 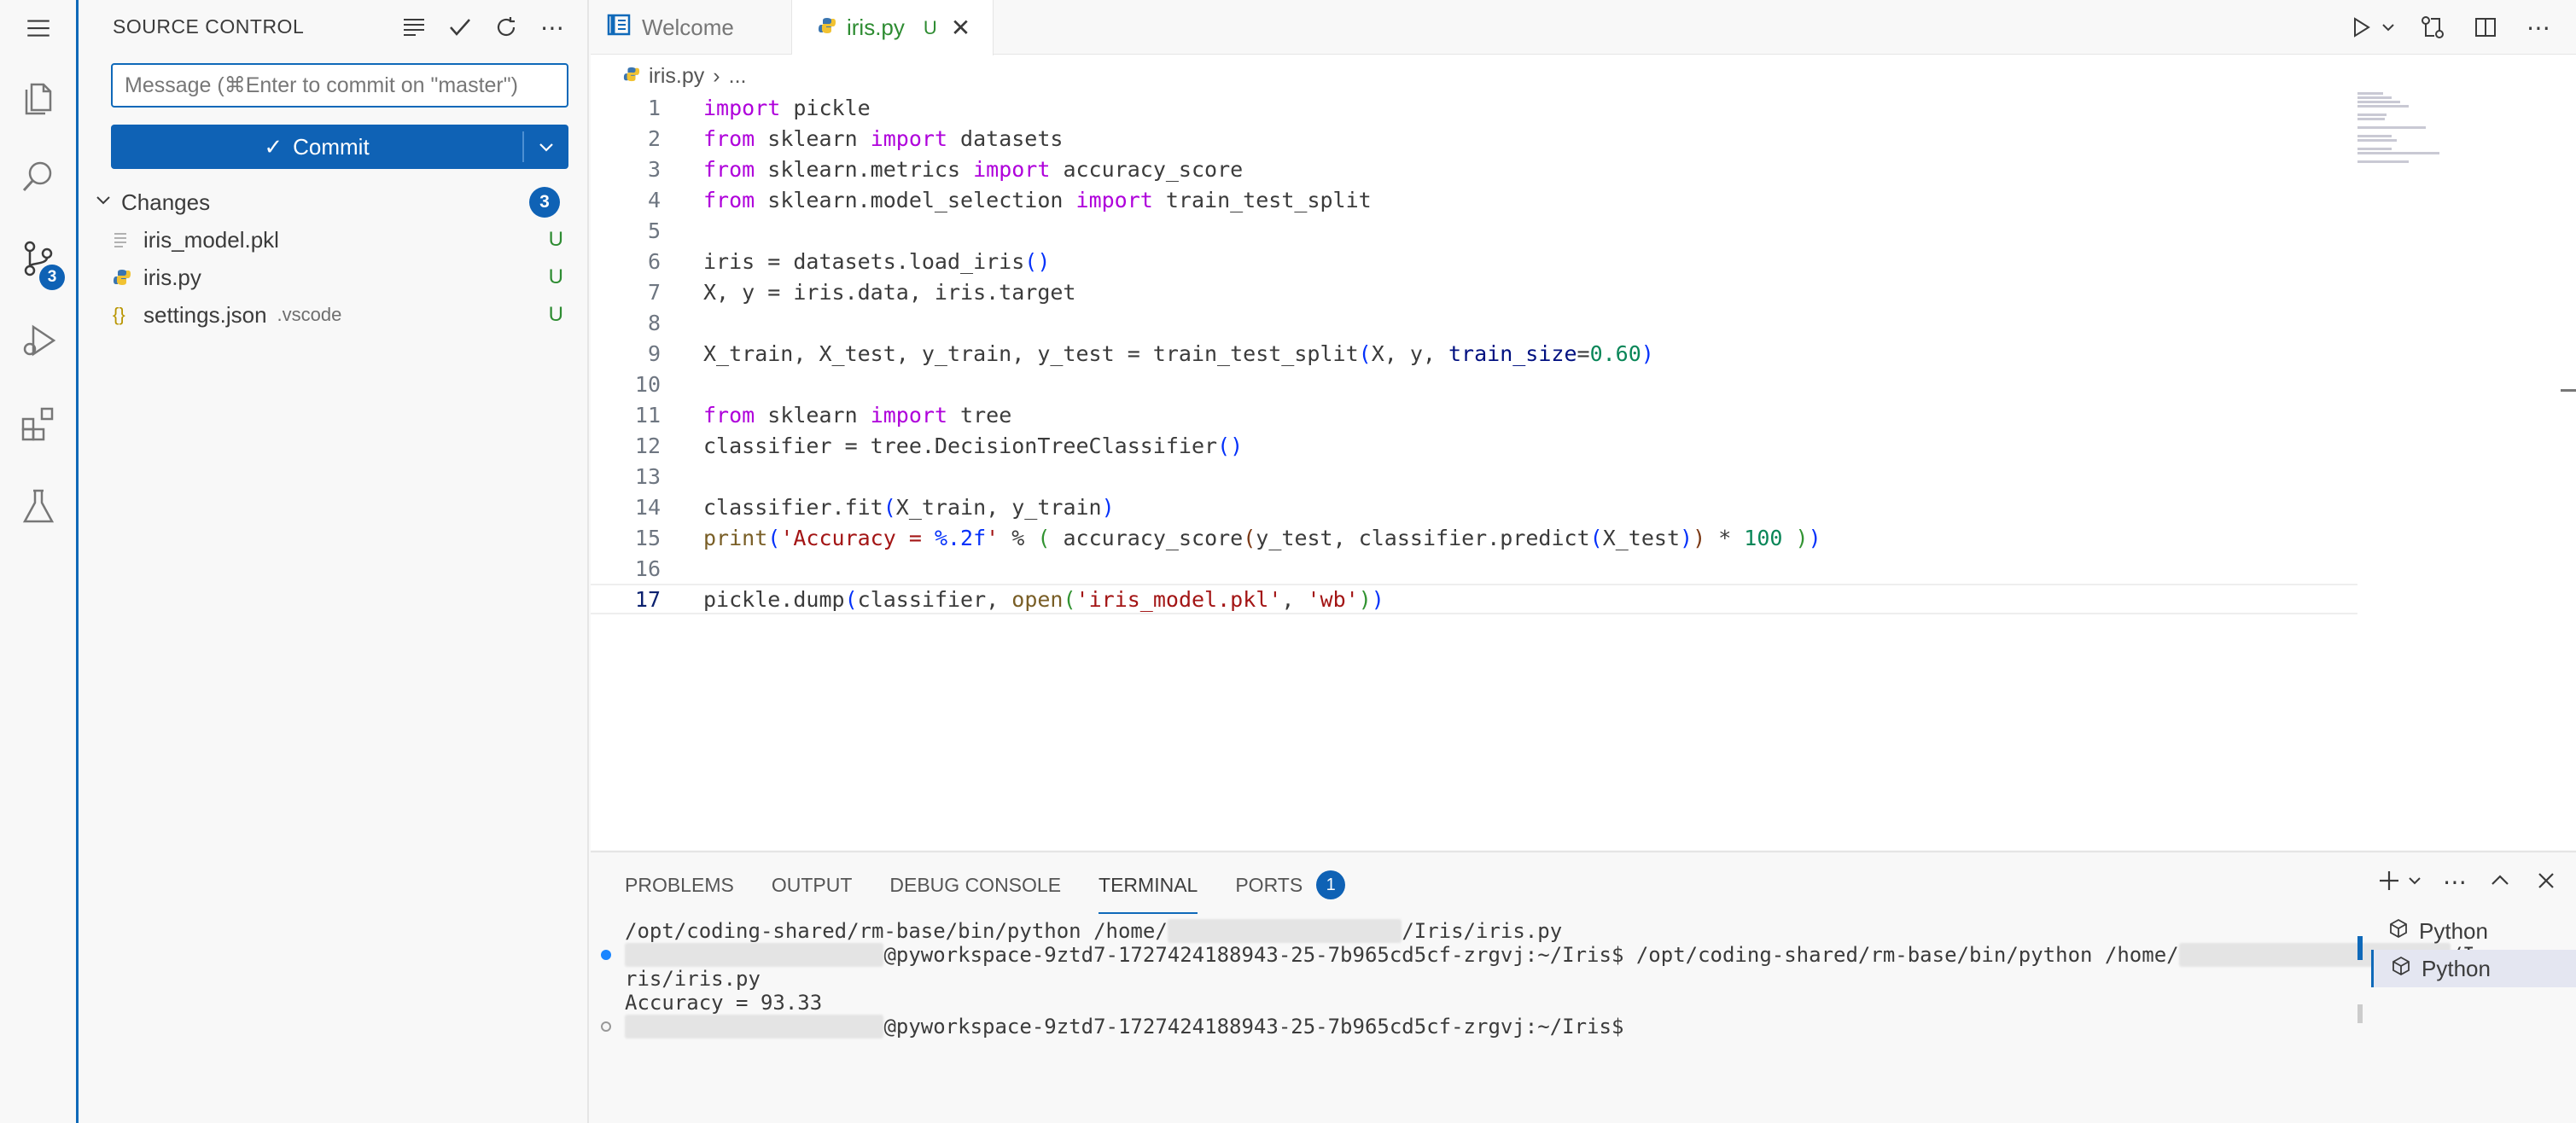 I want to click on changed-file-row: iris_model.pkl U, so click(x=343, y=240).